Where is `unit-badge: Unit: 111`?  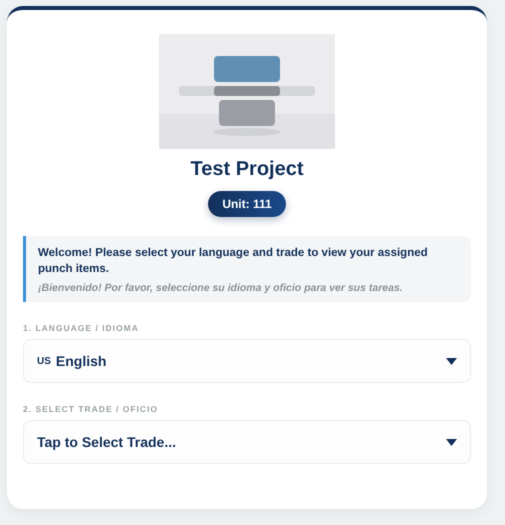
unit-badge: Unit: 111 is located at coordinates (247, 204).